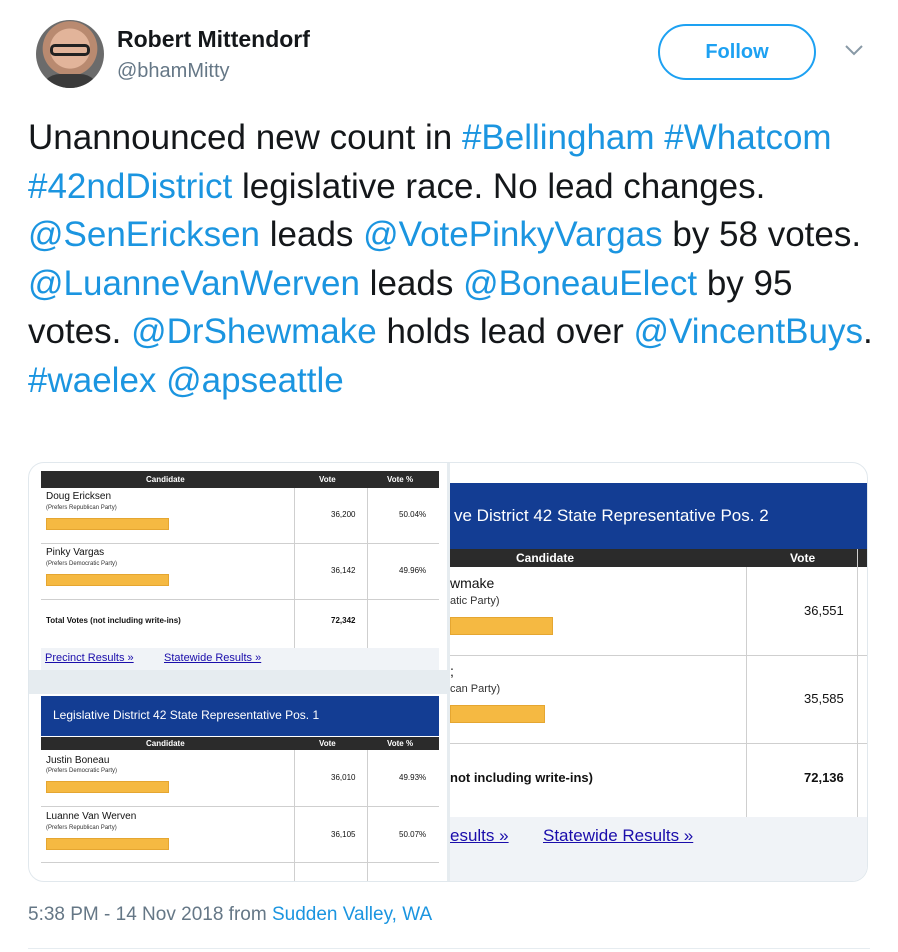 Image resolution: width=898 pixels, height=952 pixels. I want to click on mention-link: @VotePinkyVargas, so click(512, 234).